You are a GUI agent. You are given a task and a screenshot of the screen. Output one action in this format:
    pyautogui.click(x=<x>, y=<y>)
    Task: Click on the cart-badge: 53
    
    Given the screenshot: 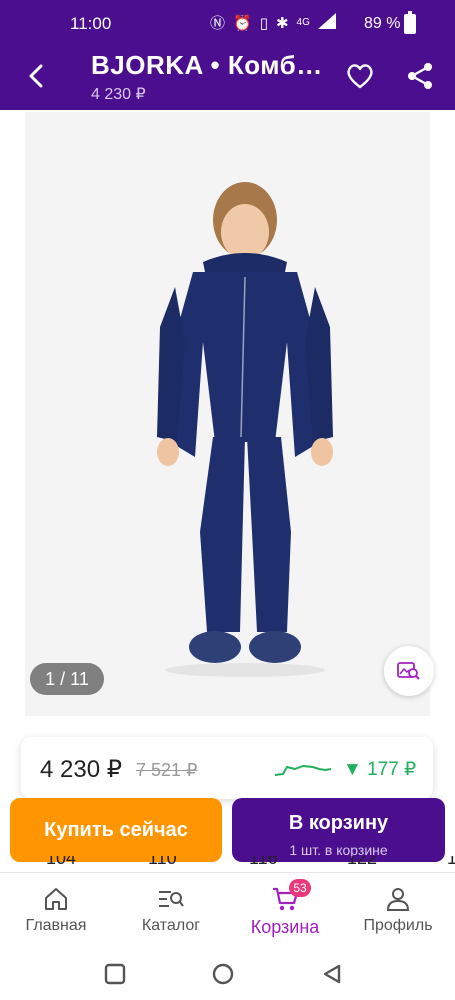 What is the action you would take?
    pyautogui.click(x=300, y=888)
    